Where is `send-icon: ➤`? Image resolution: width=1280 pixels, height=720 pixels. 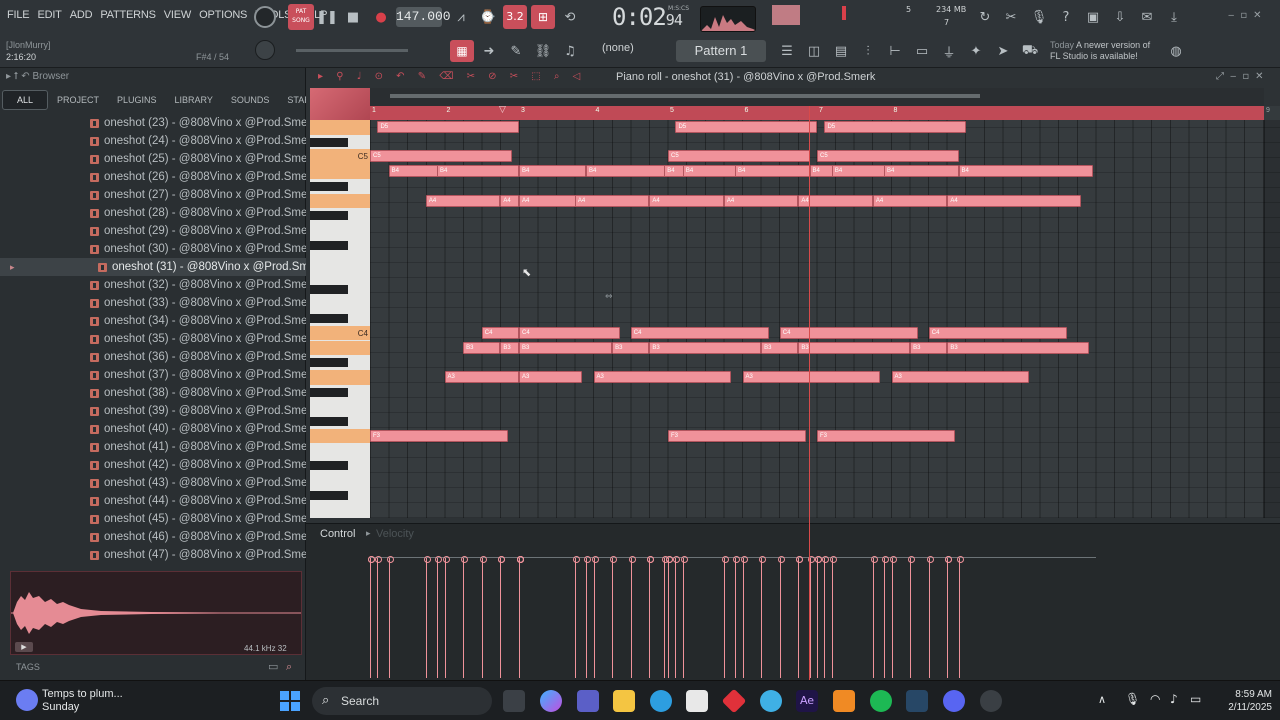 send-icon: ➤ is located at coordinates (1003, 51).